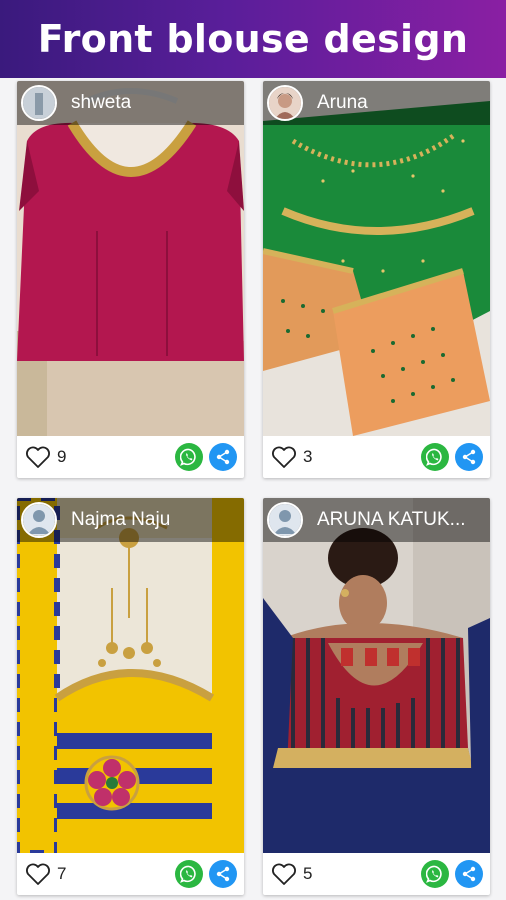 The width and height of the screenshot is (506, 900). What do you see at coordinates (376, 874) in the screenshot?
I see `card-footer: 5` at bounding box center [376, 874].